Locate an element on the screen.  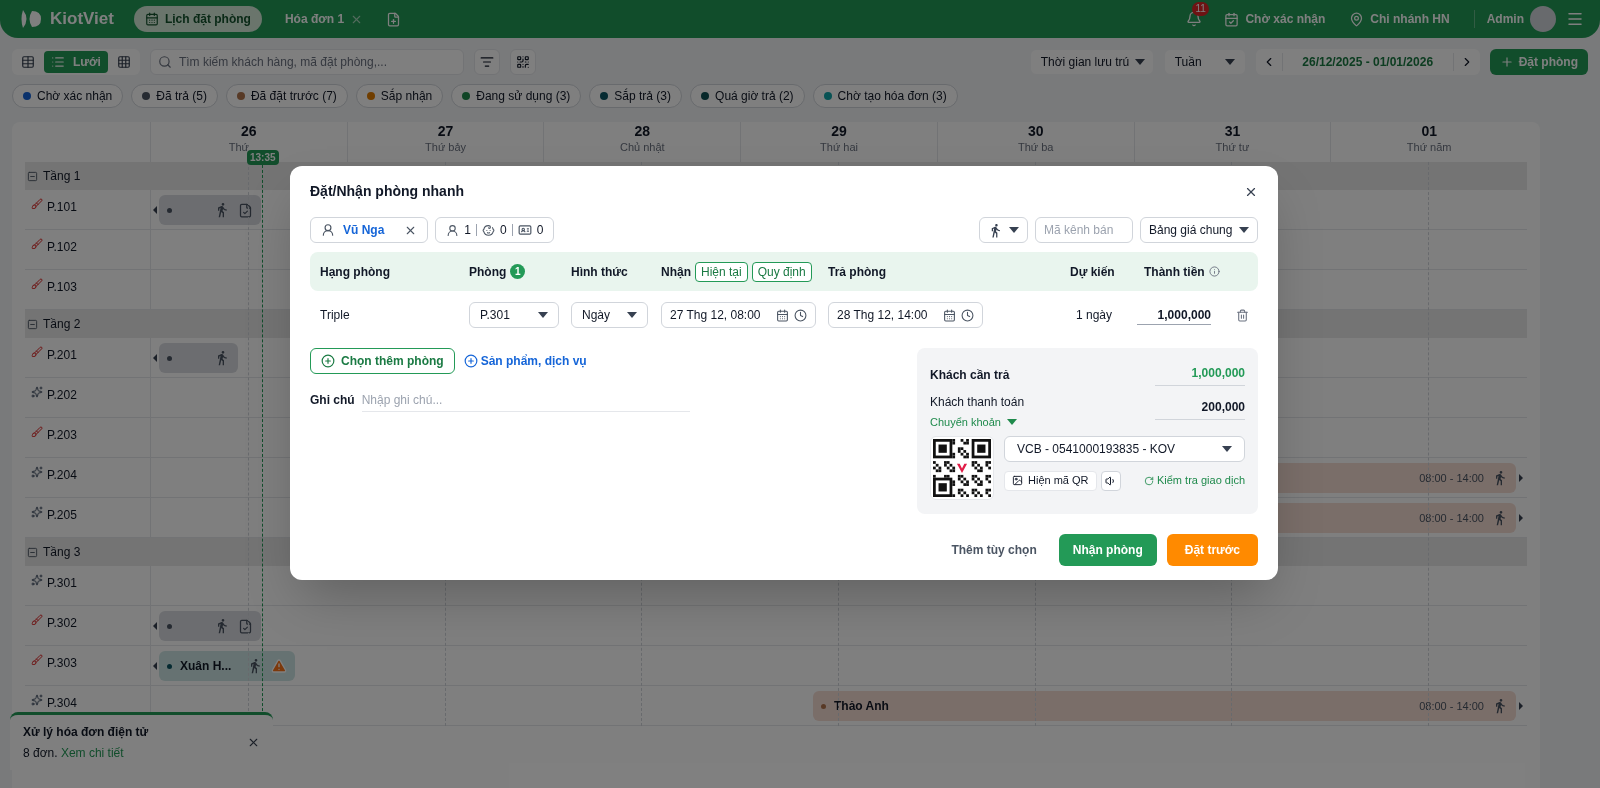
check-in-button: Nhận phòng is located at coordinates (1107, 549).